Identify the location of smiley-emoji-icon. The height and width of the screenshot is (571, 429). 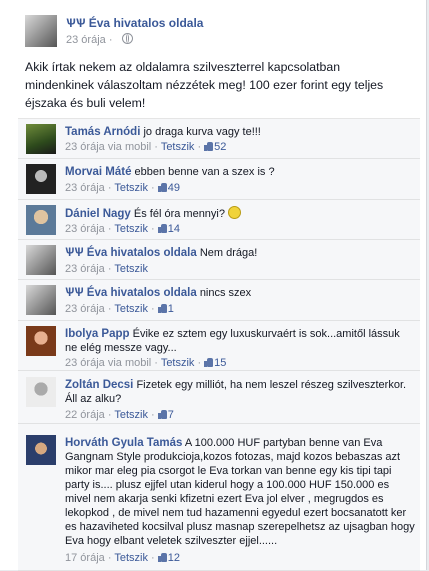
(234, 212).